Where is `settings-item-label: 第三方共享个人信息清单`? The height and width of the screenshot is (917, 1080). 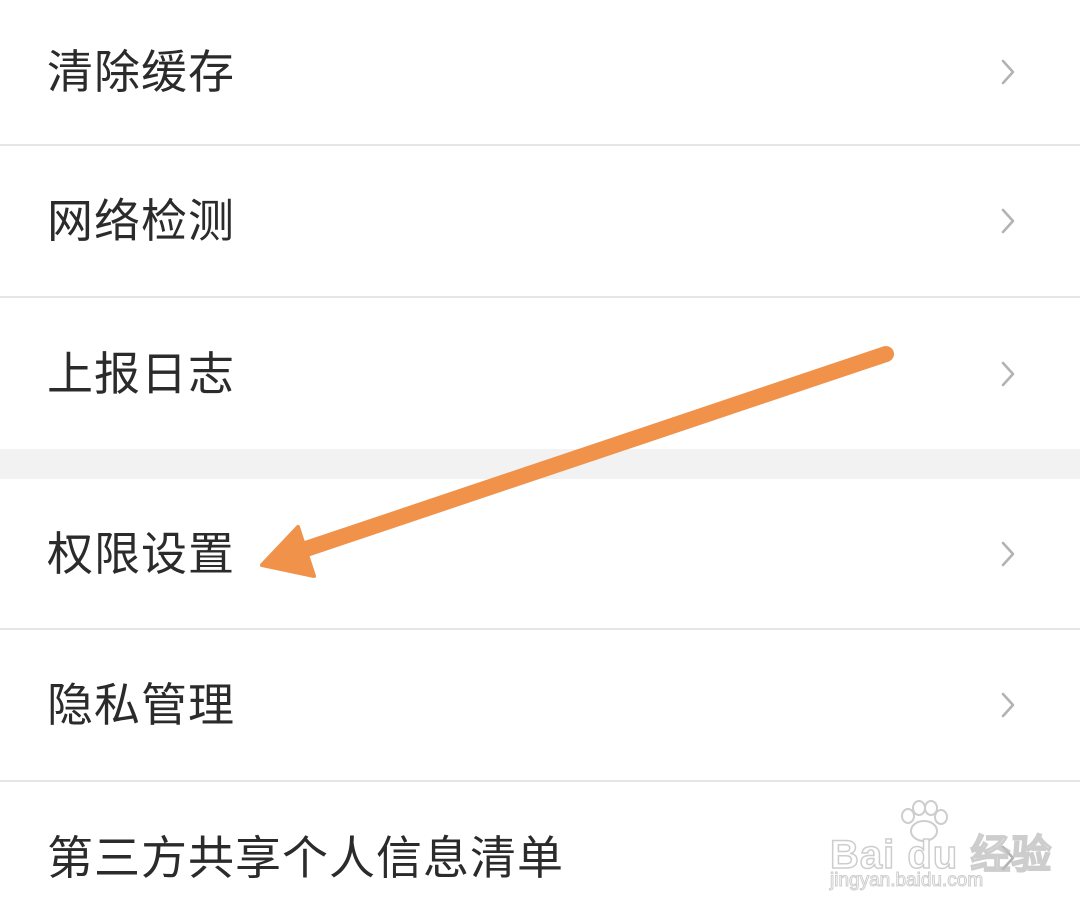 settings-item-label: 第三方共享个人信息清单 is located at coordinates (305, 857).